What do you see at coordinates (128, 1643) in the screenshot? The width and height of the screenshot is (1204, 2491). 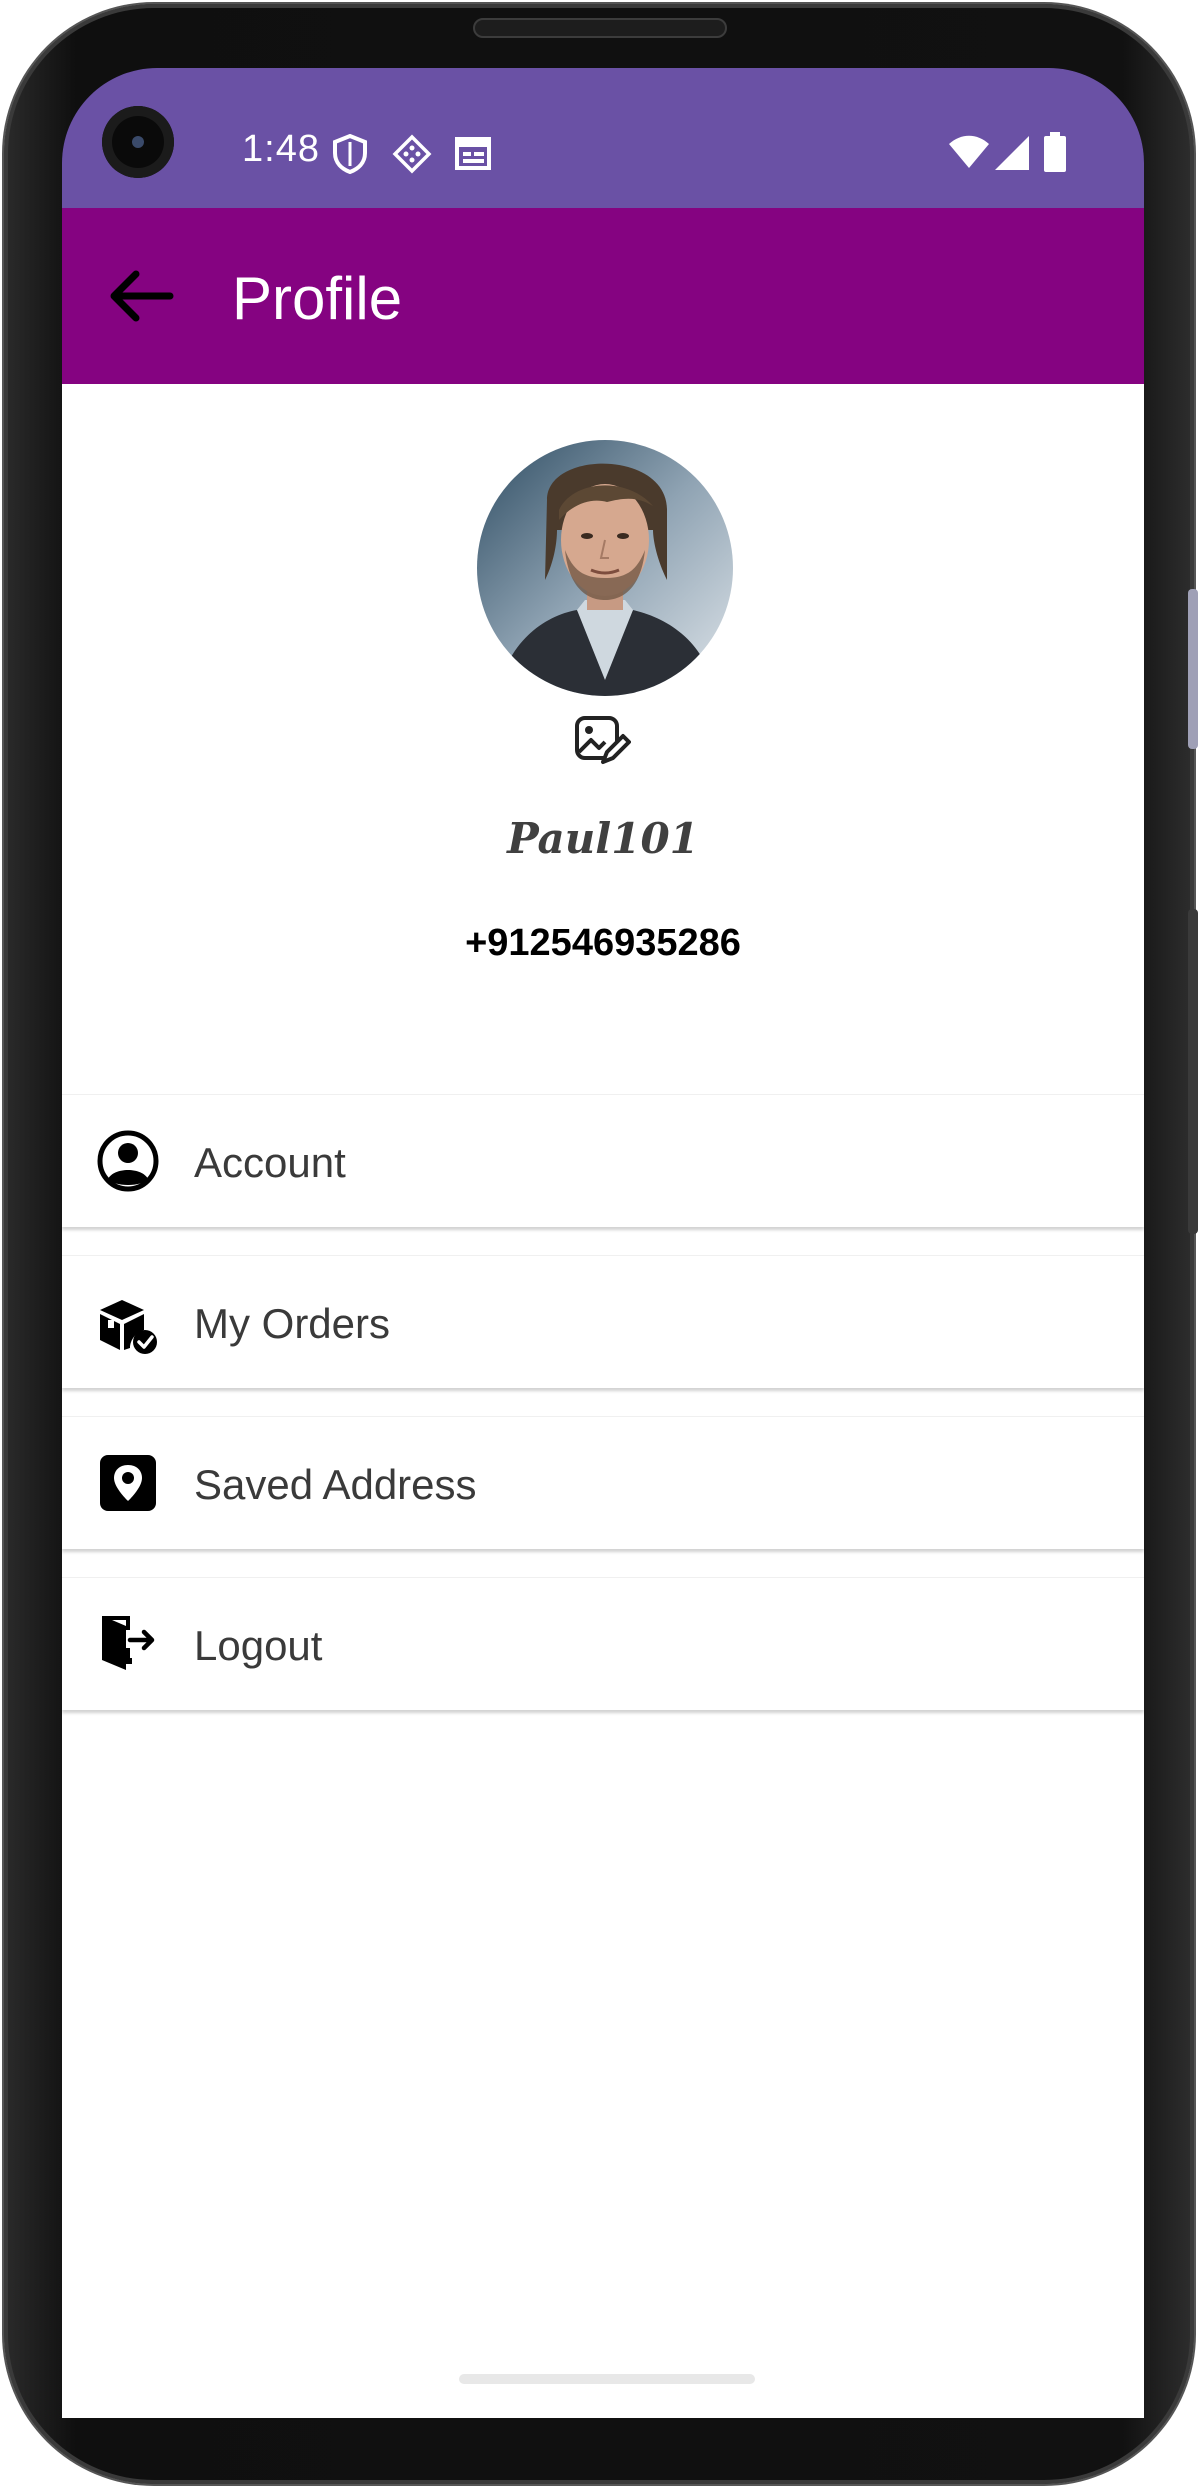 I see `logout-door-icon` at bounding box center [128, 1643].